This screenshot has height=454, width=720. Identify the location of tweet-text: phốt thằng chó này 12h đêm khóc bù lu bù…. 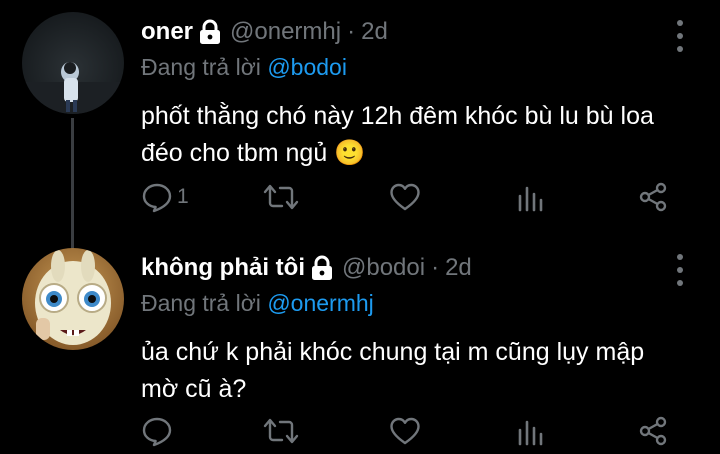
(397, 134).